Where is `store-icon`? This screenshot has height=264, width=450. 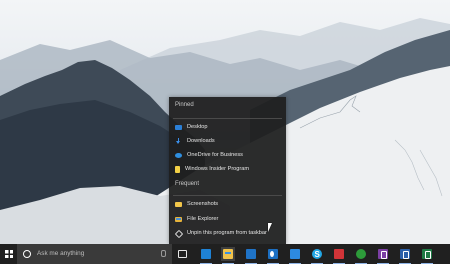
store-icon is located at coordinates (206, 254).